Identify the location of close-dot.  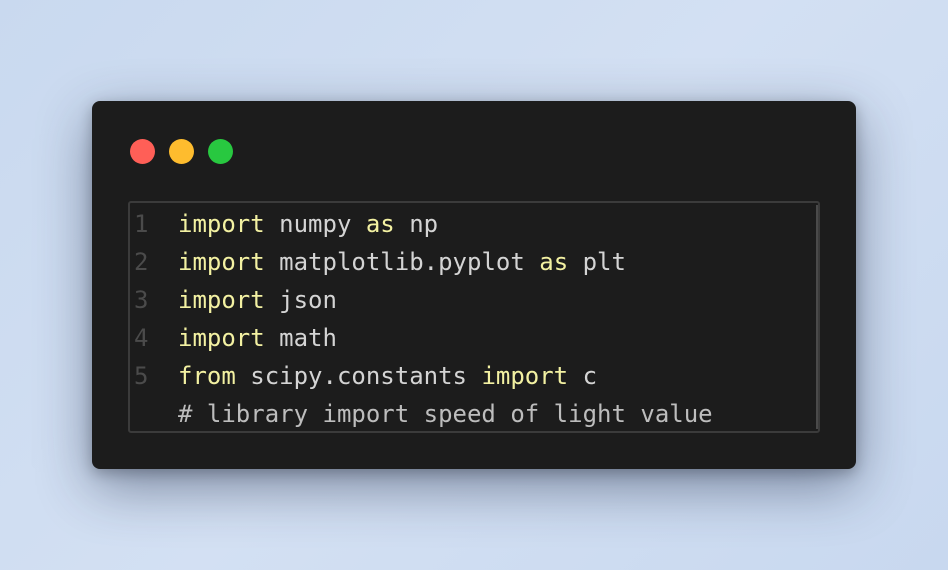
(142, 151).